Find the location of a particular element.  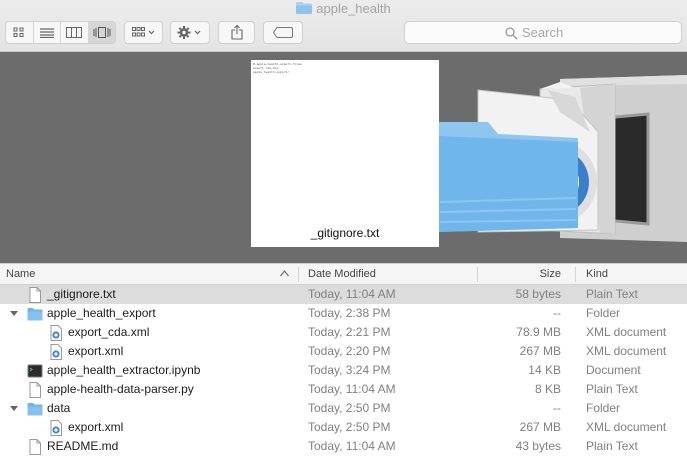

cover-flow-icon is located at coordinates (102, 32).